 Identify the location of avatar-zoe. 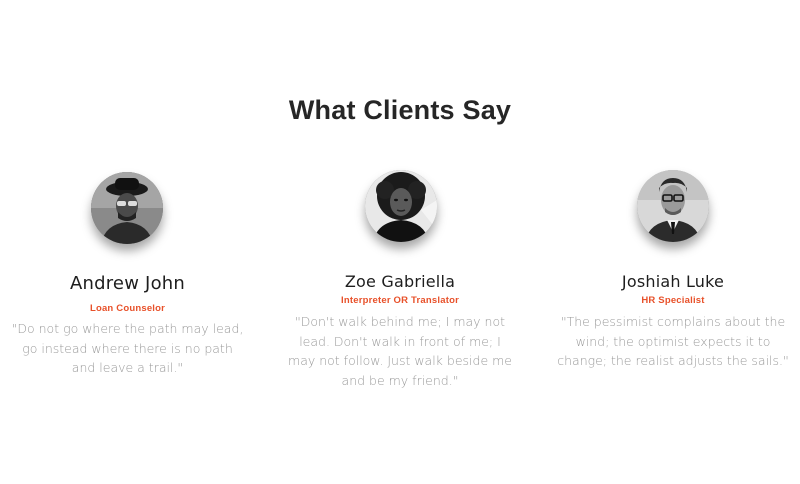
(401, 206).